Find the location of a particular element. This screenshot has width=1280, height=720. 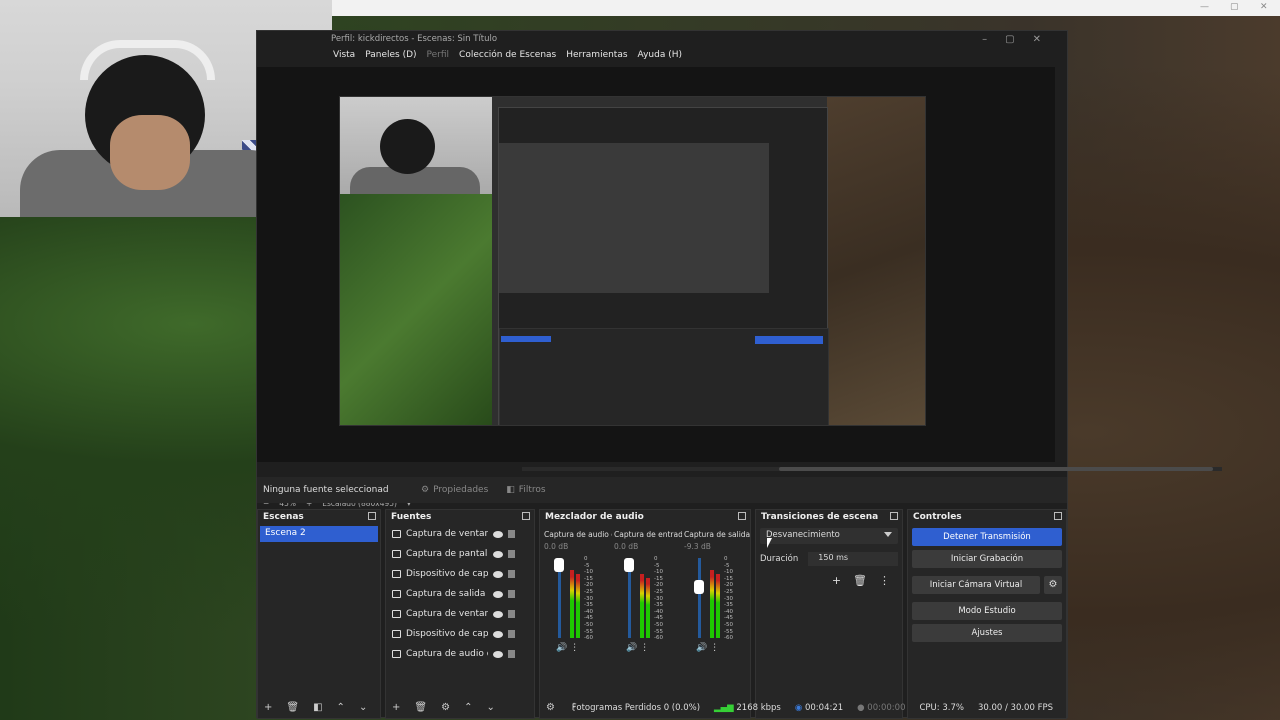

menu-vista: Vista is located at coordinates (344, 58).